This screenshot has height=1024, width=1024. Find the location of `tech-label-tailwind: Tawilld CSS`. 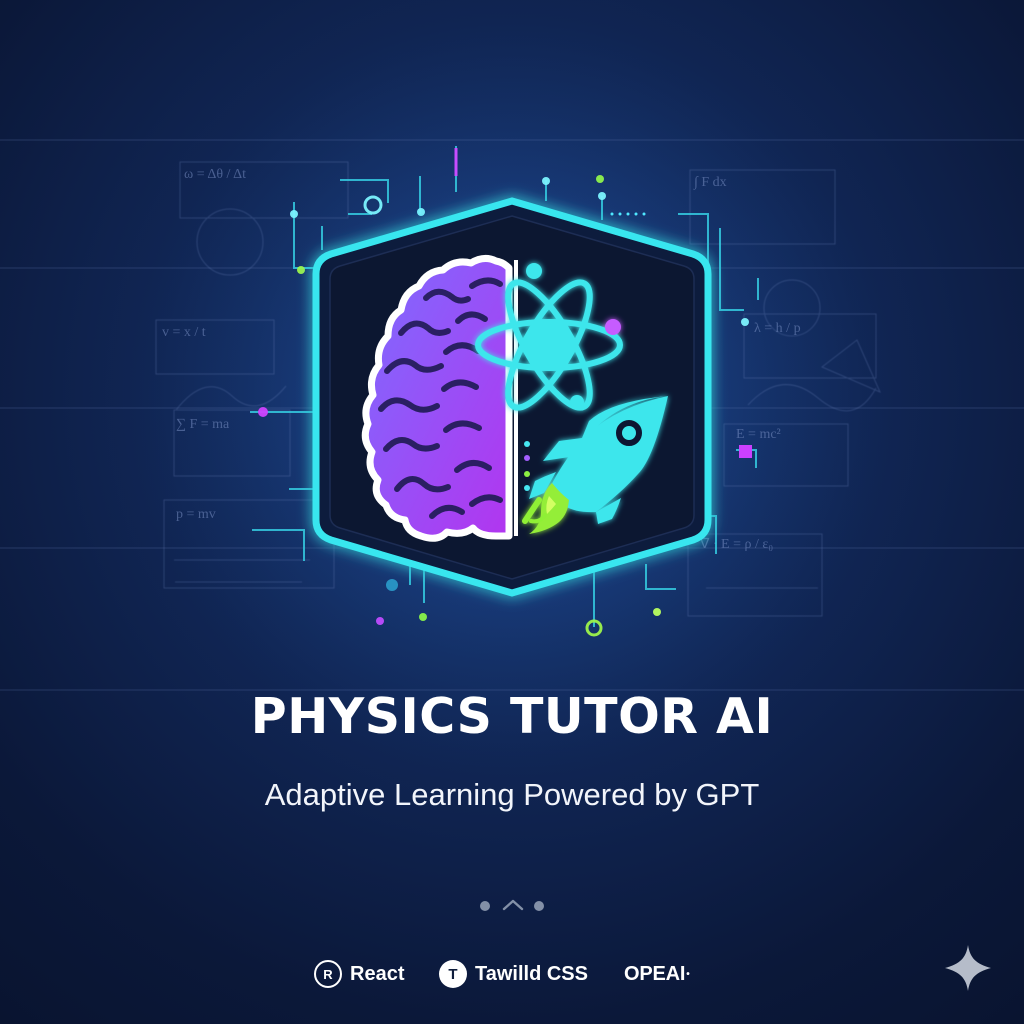

tech-label-tailwind: Tawilld CSS is located at coordinates (531, 973).